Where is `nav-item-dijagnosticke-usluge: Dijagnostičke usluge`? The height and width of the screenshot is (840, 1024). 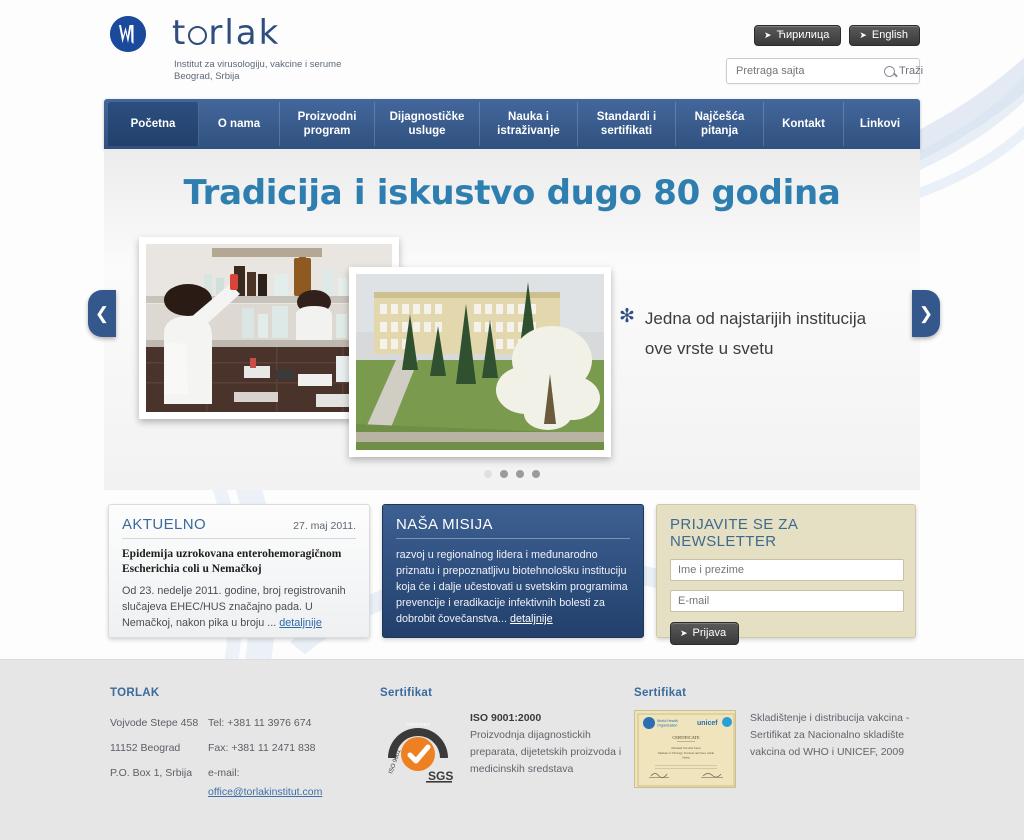 nav-item-dijagnosticke-usluge: Dijagnostičke usluge is located at coordinates (427, 124).